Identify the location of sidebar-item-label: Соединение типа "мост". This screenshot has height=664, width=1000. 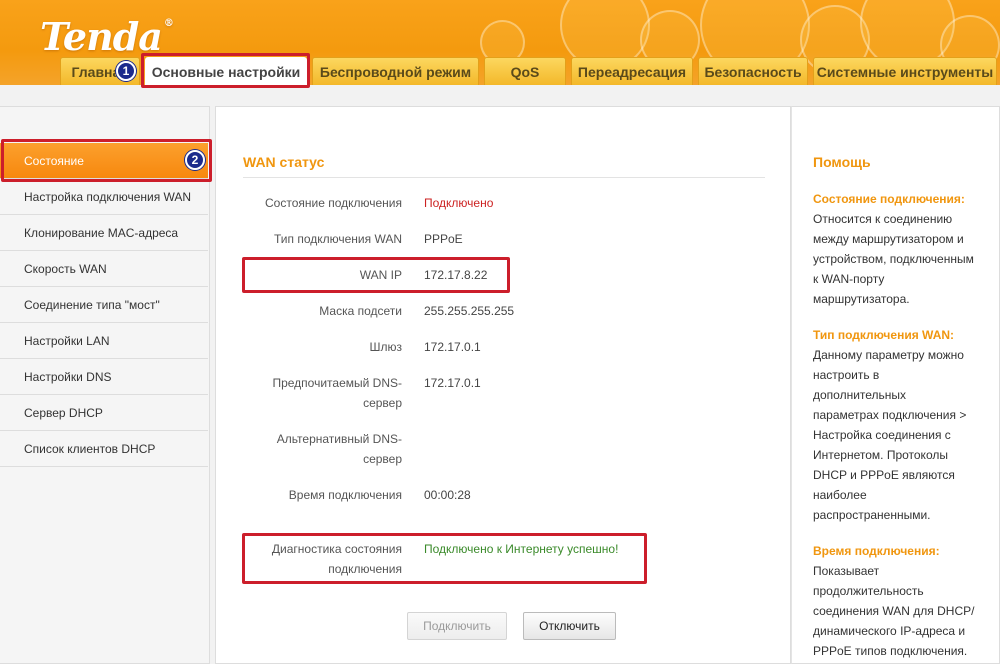
(92, 304).